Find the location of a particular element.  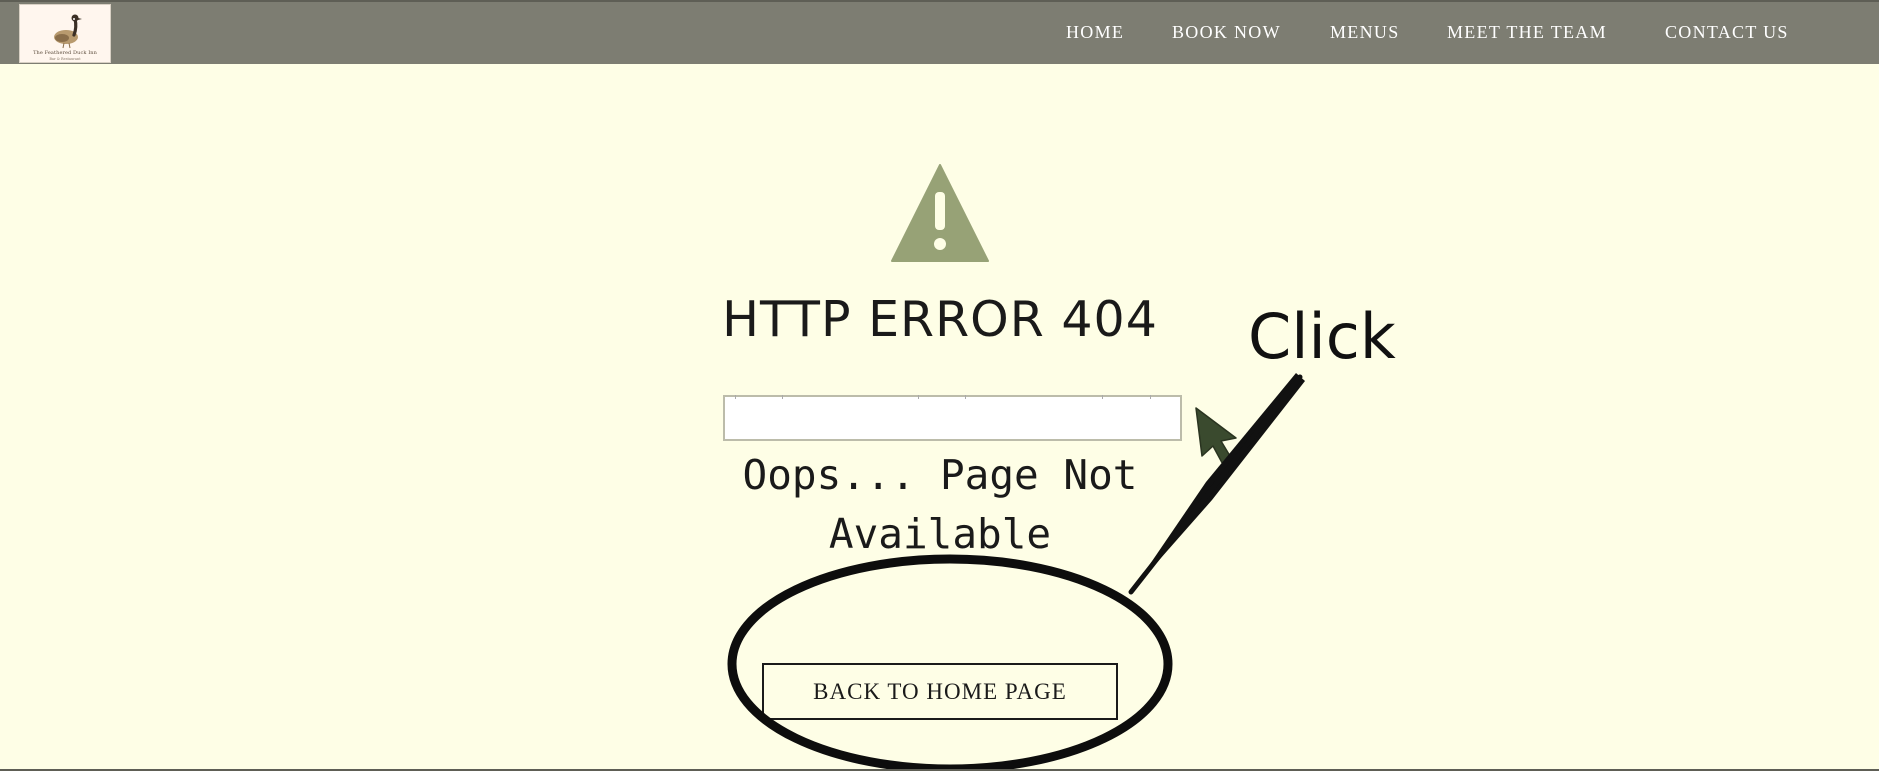

back-to-home-button: BACK TO HOME PAGE is located at coordinates (940, 691).